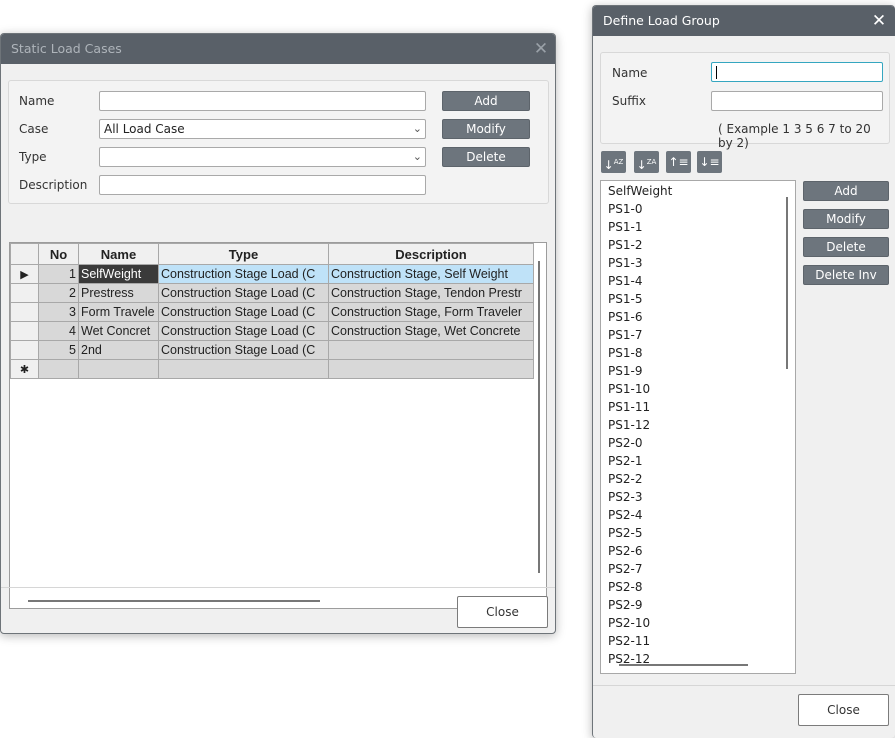  What do you see at coordinates (698, 227) in the screenshot?
I see `list-item: PS1-1` at bounding box center [698, 227].